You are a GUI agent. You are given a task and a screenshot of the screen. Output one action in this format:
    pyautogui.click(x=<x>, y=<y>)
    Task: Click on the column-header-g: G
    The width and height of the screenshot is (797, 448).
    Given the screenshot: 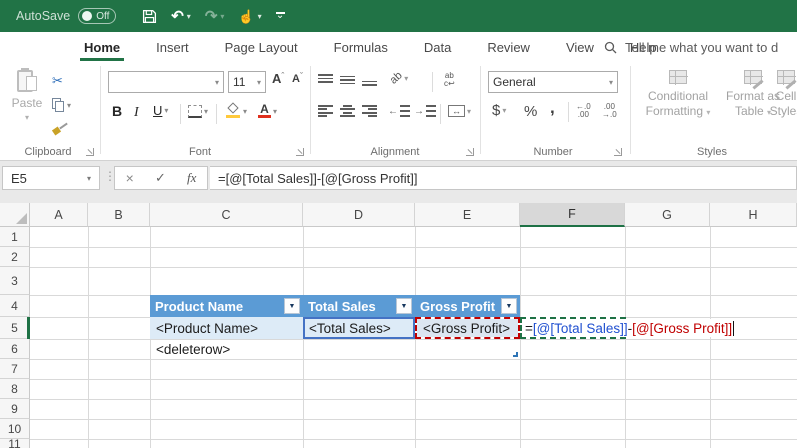 What is the action you would take?
    pyautogui.click(x=667, y=215)
    